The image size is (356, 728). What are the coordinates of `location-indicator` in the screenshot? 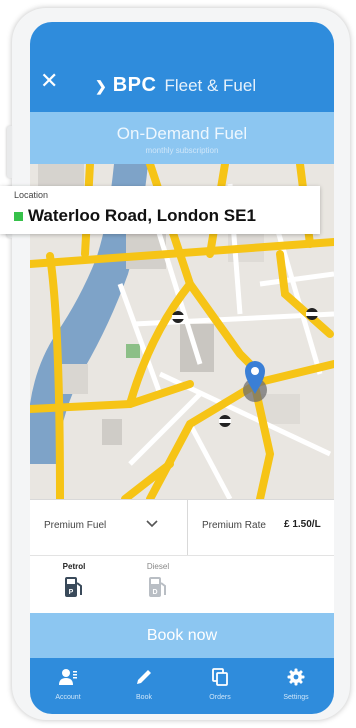 It's located at (18, 216).